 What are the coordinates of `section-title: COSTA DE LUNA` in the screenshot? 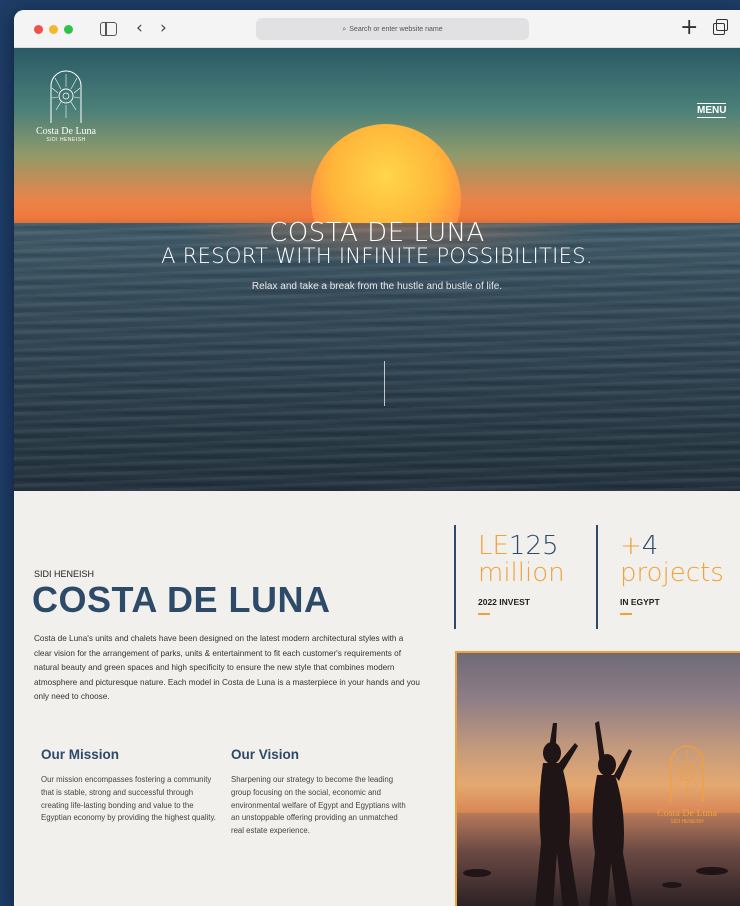 It's located at (181, 599).